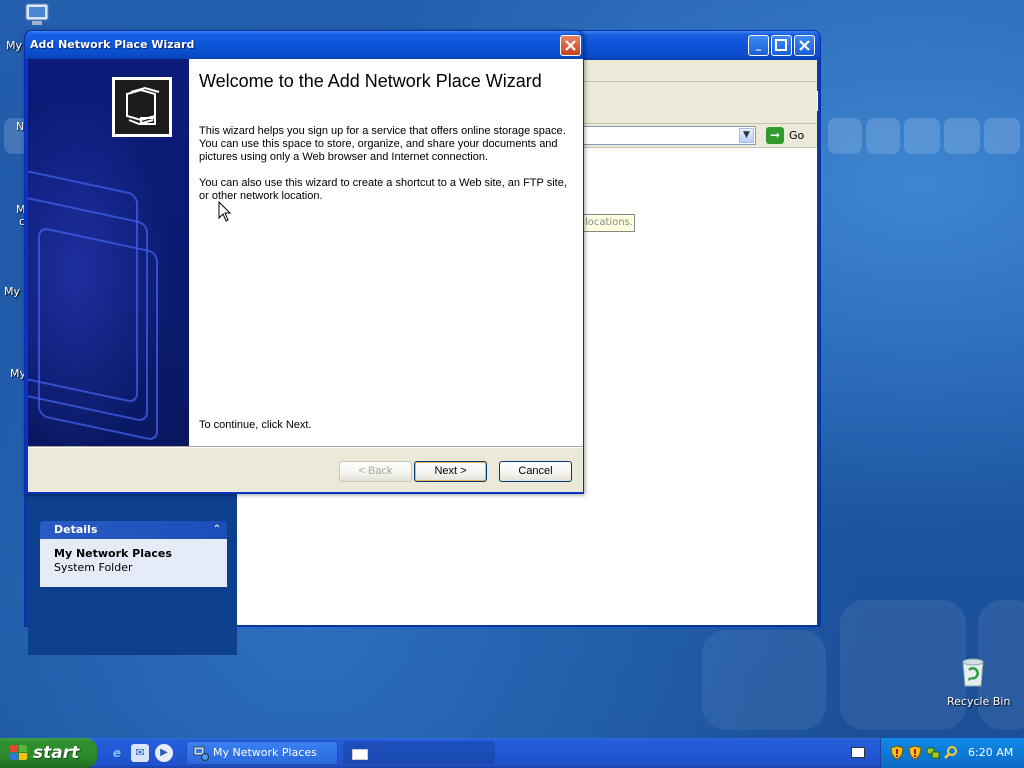 This screenshot has width=1024, height=768. I want to click on wizard-separator, so click(305, 447).